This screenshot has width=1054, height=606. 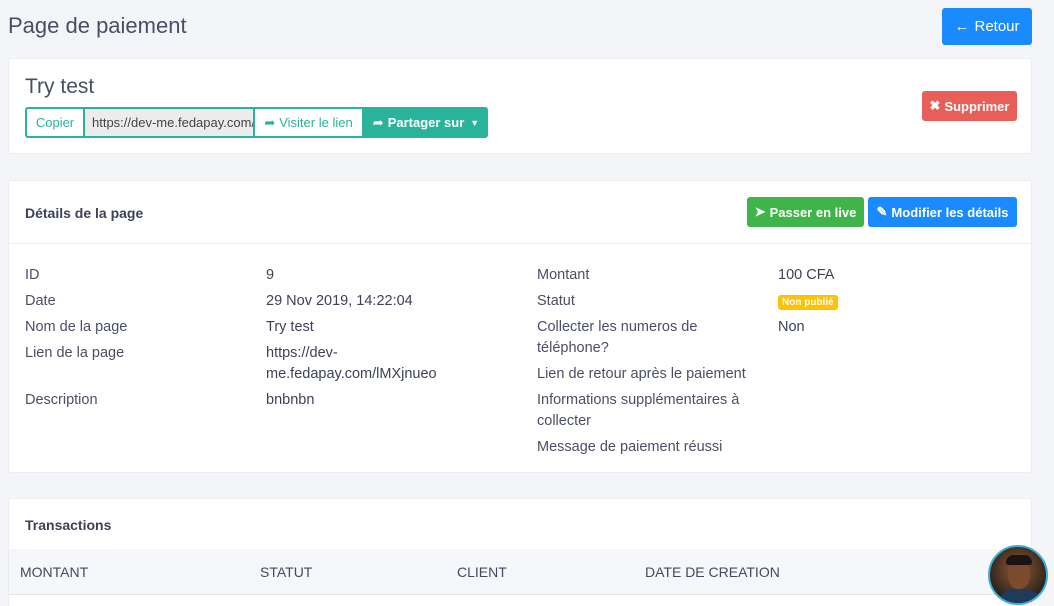 I want to click on back-button: ← Retour, so click(x=987, y=26).